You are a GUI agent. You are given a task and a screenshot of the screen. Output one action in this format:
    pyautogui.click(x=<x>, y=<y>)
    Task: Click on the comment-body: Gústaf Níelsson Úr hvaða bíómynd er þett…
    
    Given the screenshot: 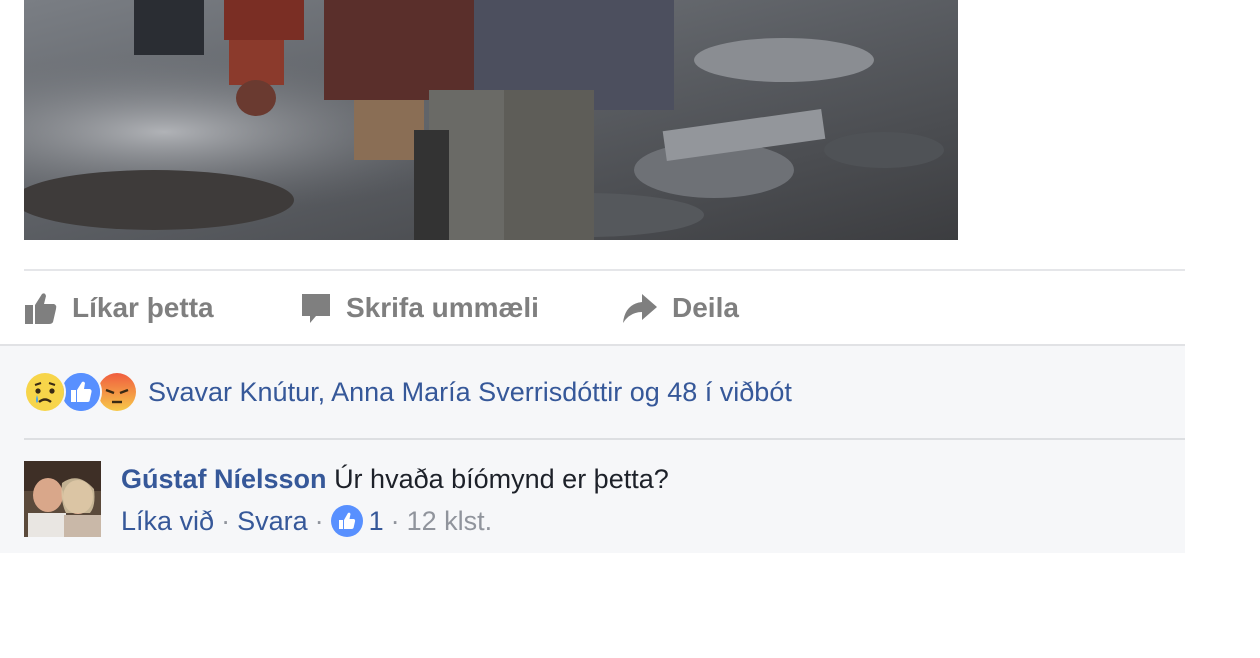 What is the action you would take?
    pyautogui.click(x=395, y=501)
    